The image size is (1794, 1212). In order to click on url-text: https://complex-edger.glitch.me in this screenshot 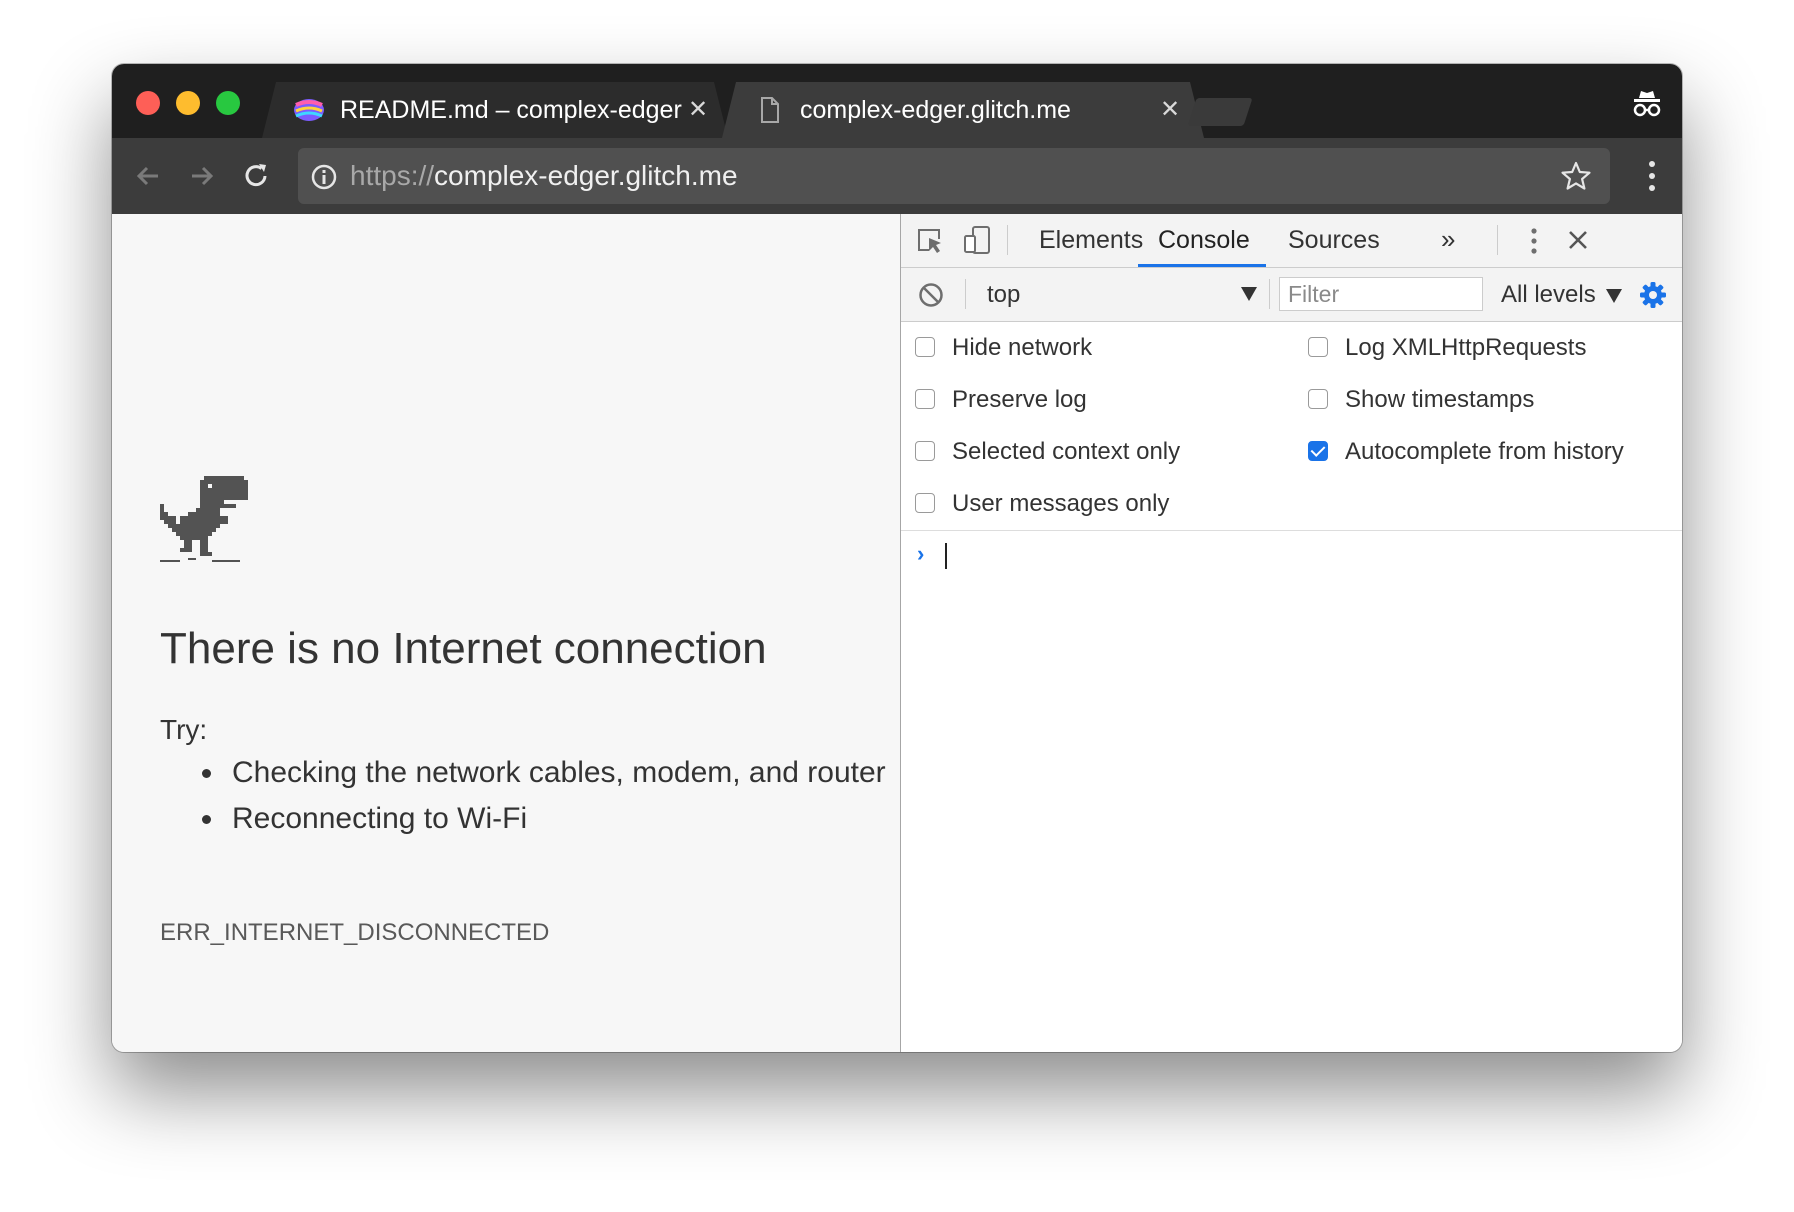, I will do `click(544, 176)`.